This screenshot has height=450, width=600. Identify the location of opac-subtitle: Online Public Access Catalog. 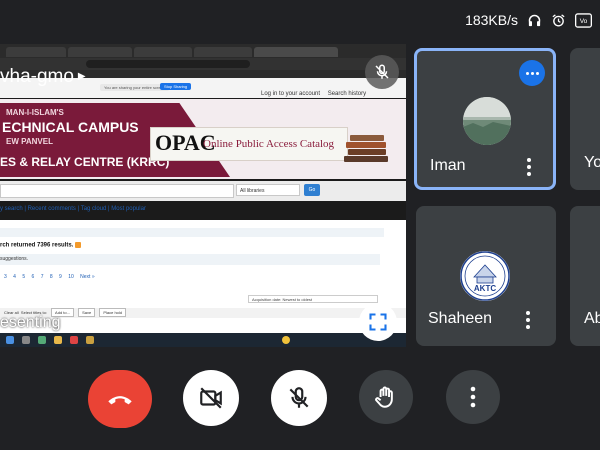
(269, 144).